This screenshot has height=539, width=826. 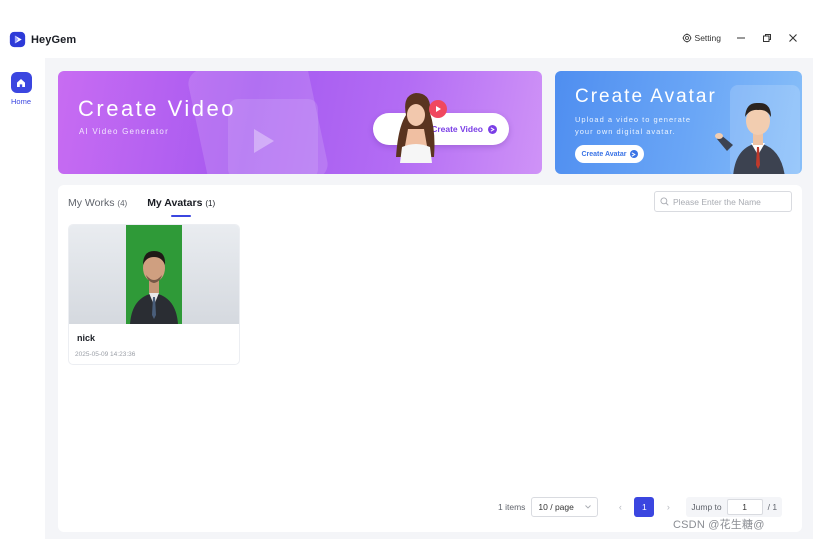 I want to click on create-avatar-subtitle-line2: your own digital avatar., so click(x=625, y=131).